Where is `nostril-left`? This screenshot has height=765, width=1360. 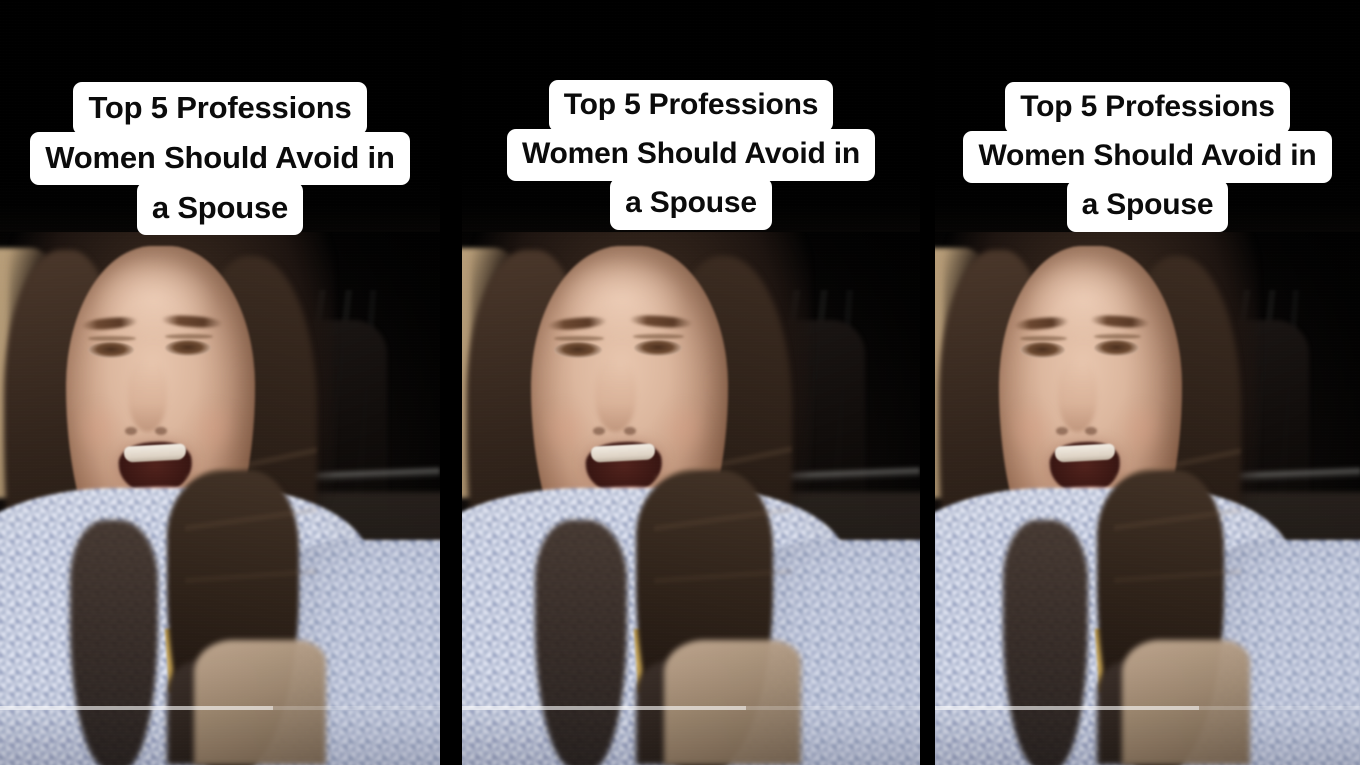
nostril-left is located at coordinates (598, 431).